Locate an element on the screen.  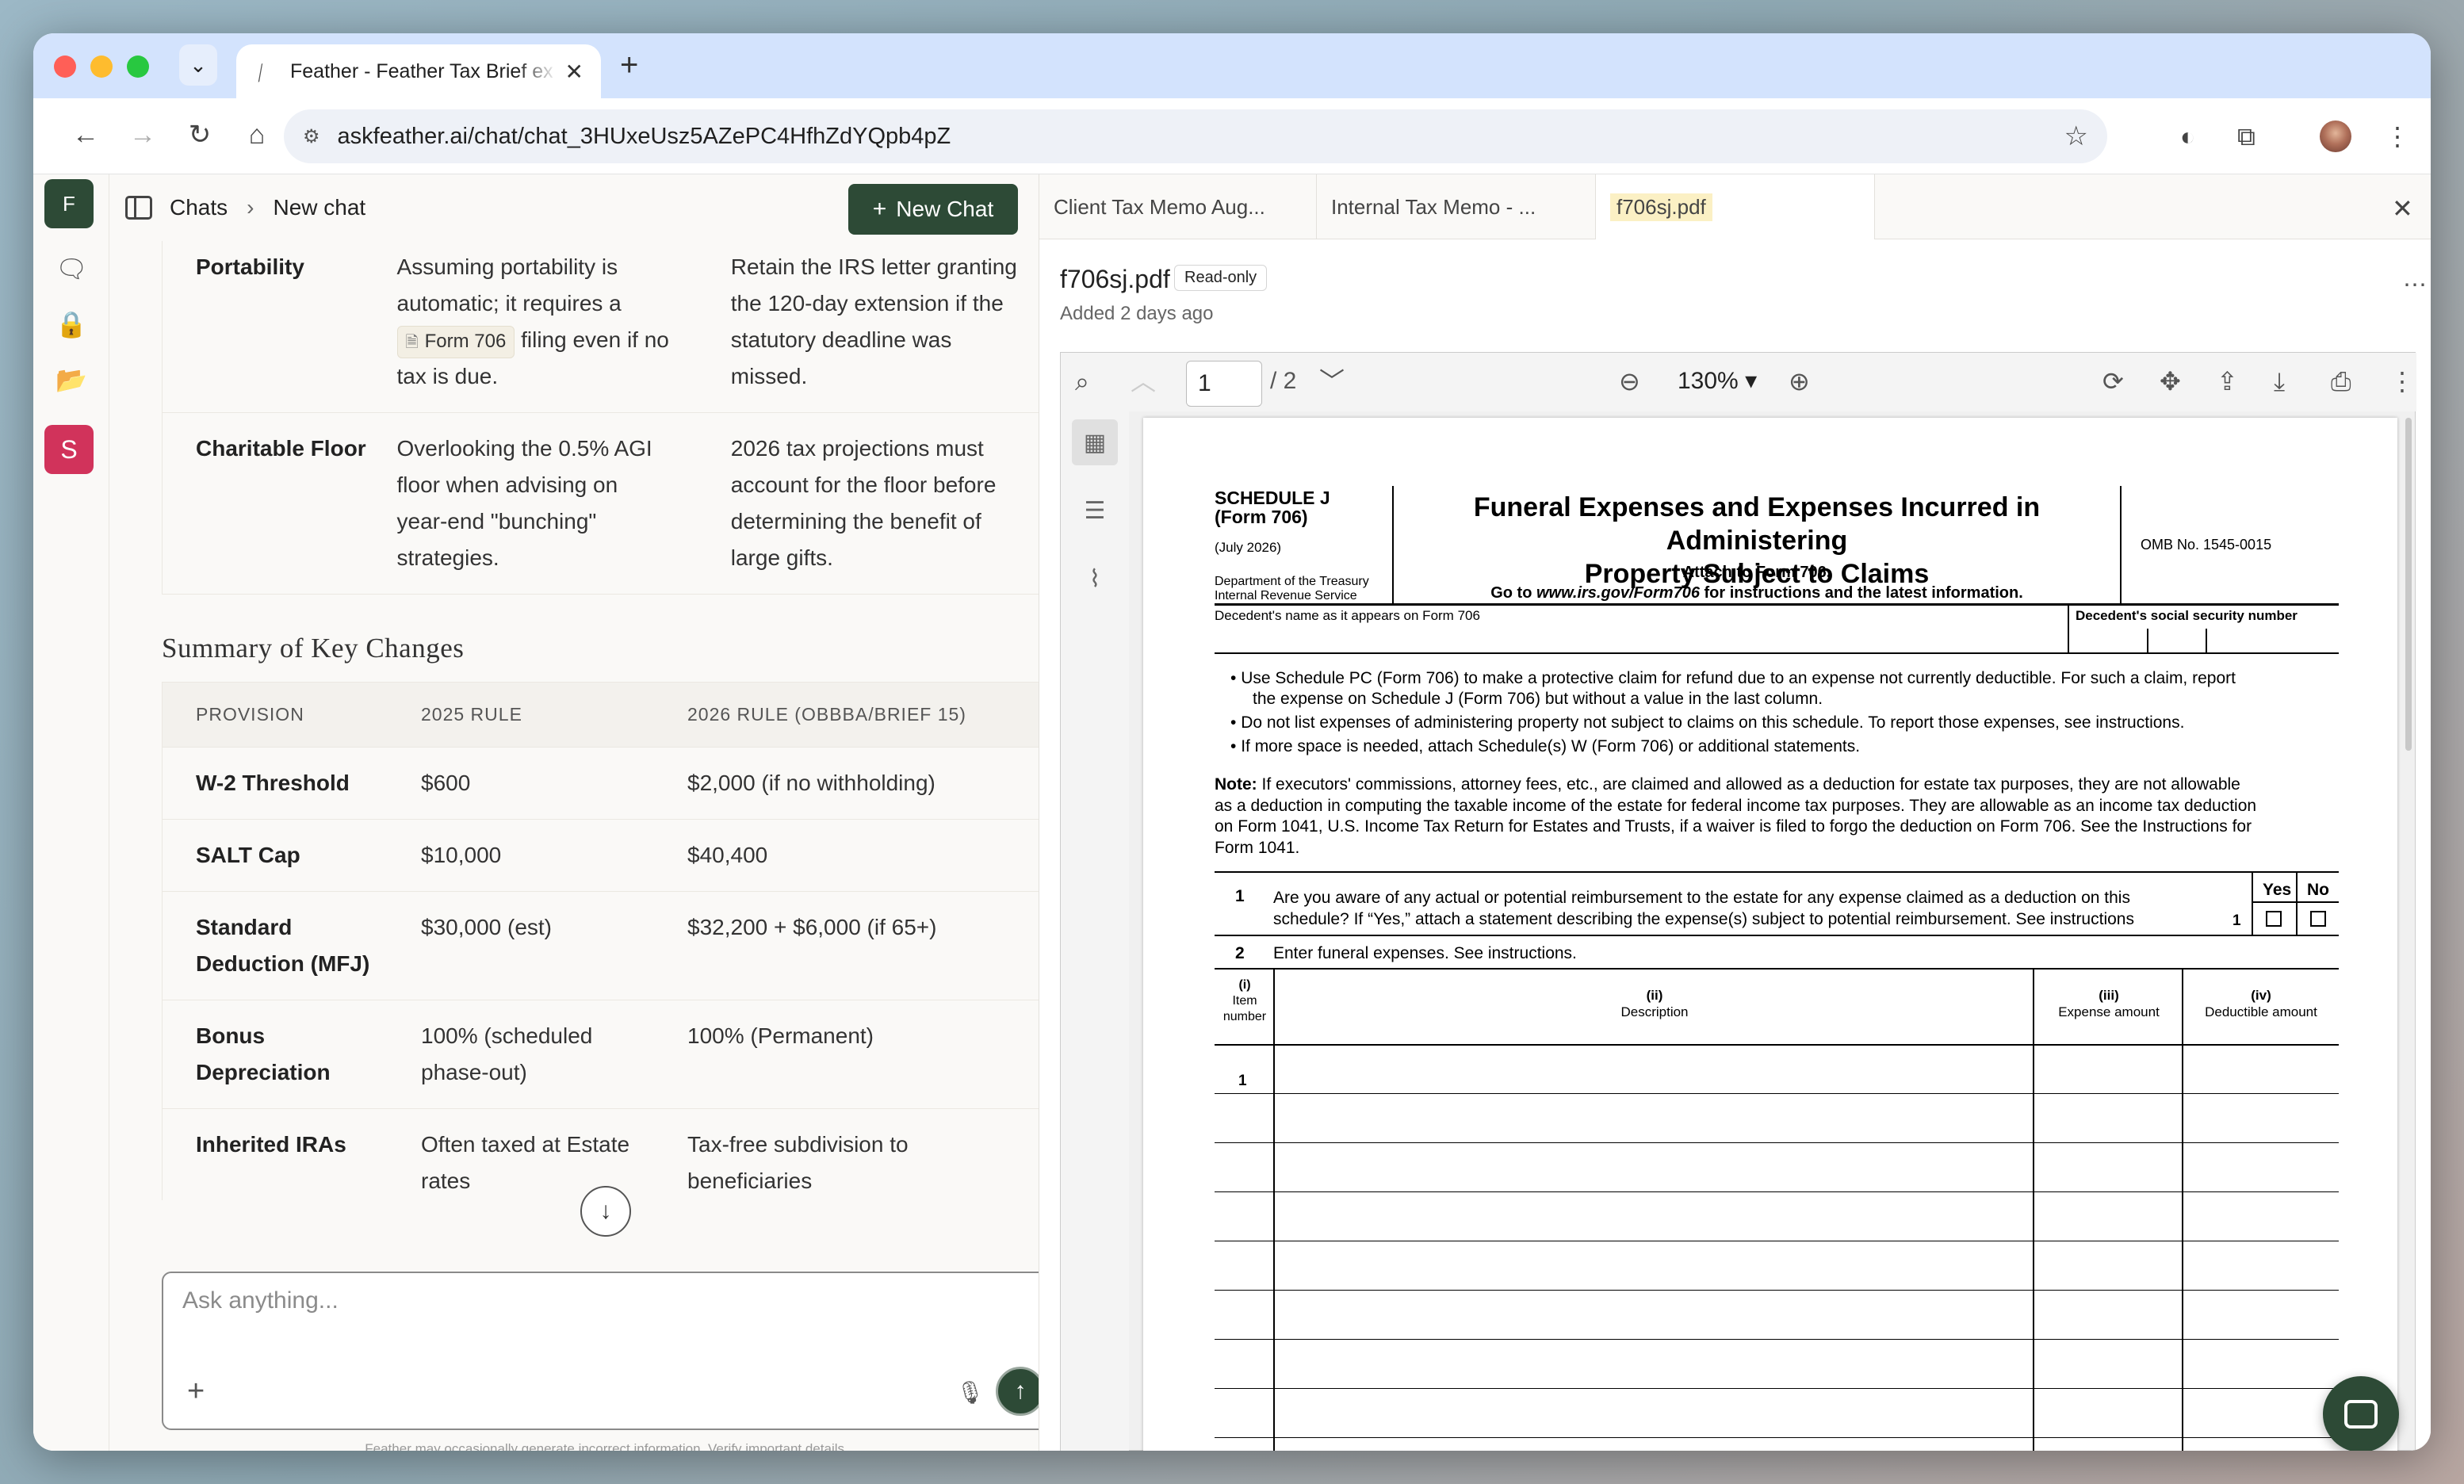
omb-number: OMB No. 1545-0015 is located at coordinates (2207, 545).